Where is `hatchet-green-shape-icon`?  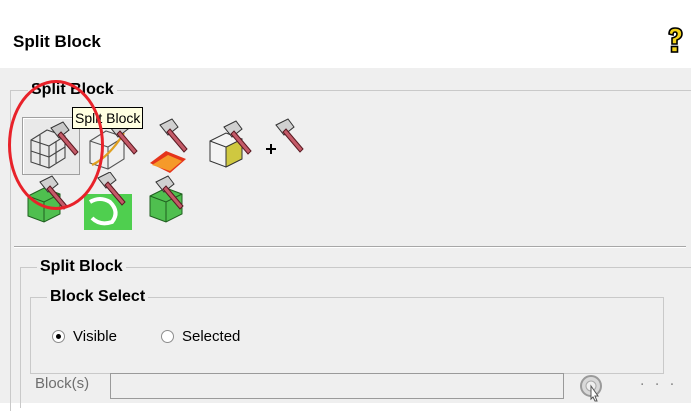
hatchet-green-shape-icon is located at coordinates (108, 201).